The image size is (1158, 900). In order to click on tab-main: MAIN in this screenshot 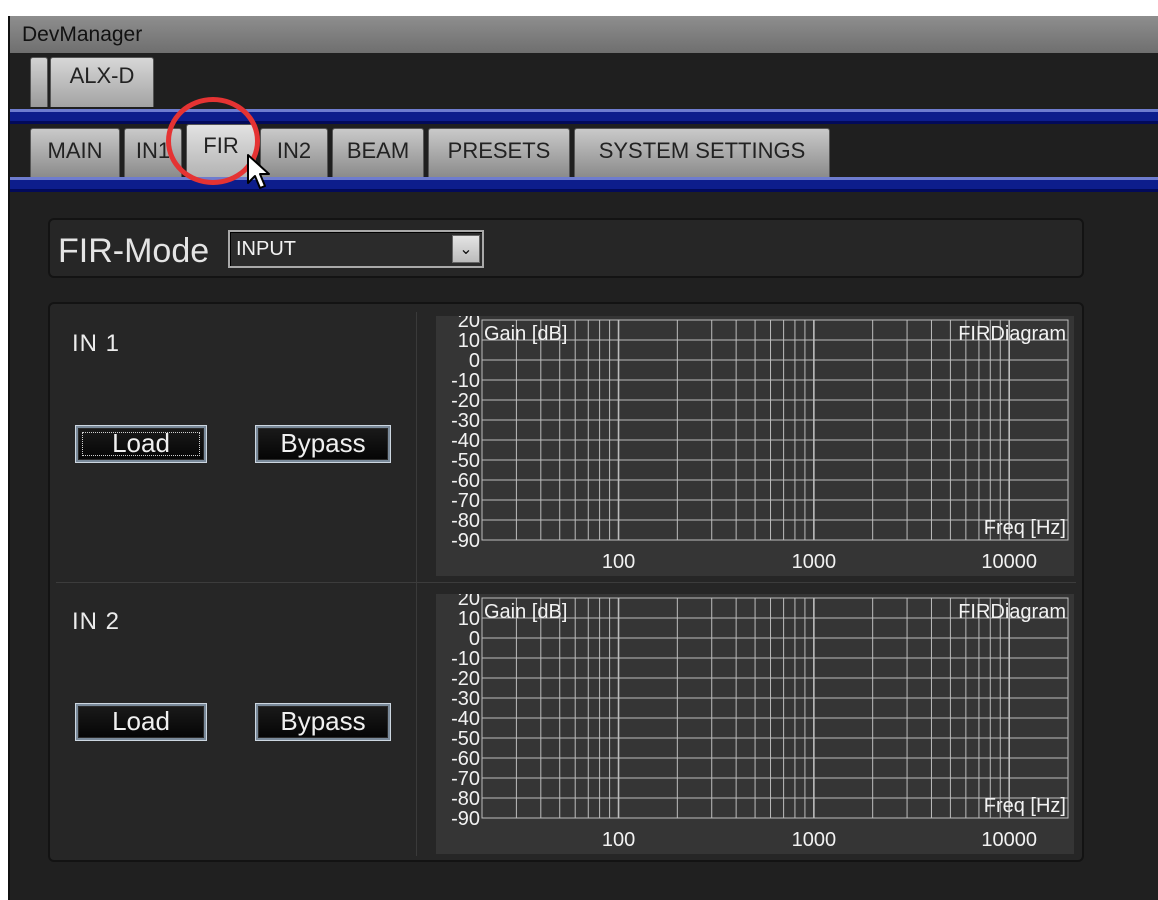, I will do `click(75, 152)`.